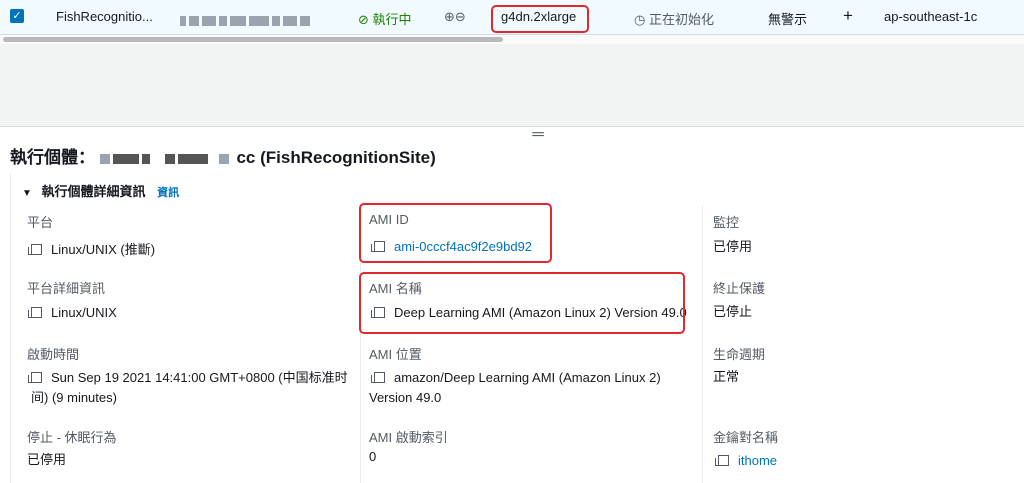  What do you see at coordinates (385, 19) in the screenshot?
I see `running-state: ⊘ 執行中` at bounding box center [385, 19].